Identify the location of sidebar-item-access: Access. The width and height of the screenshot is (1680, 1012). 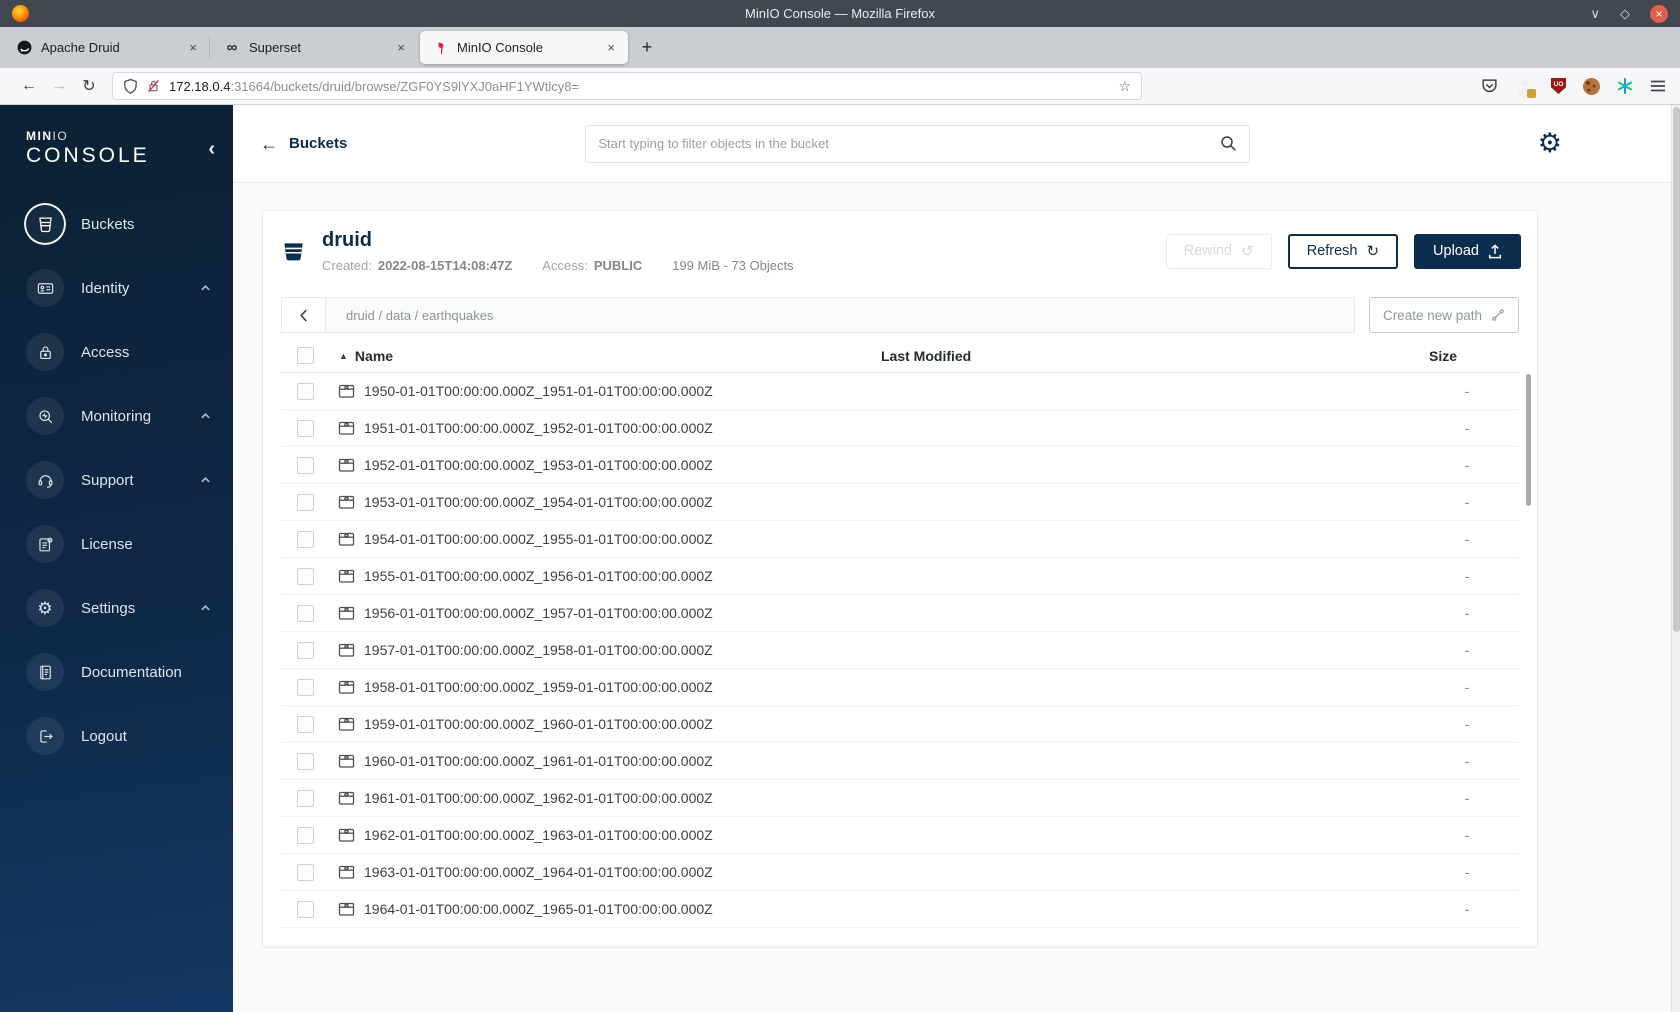
(116, 352).